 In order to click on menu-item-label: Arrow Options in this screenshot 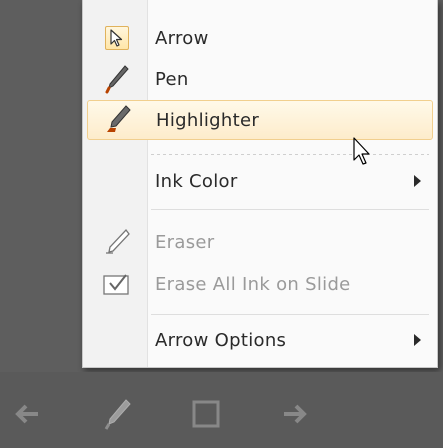, I will do `click(221, 340)`.